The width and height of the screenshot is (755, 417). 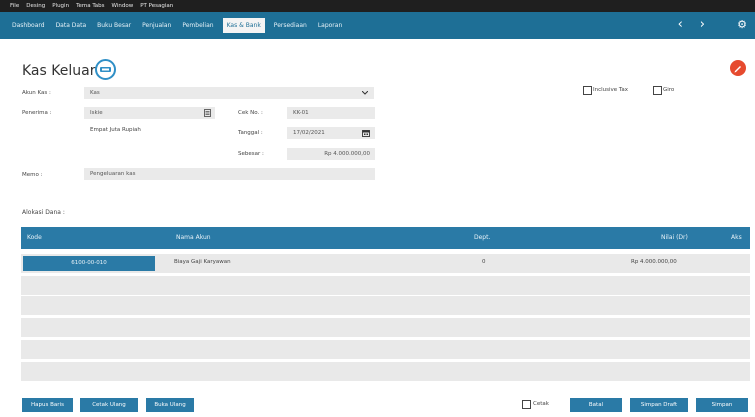 What do you see at coordinates (722, 405) in the screenshot?
I see `simpan-button: Simpan` at bounding box center [722, 405].